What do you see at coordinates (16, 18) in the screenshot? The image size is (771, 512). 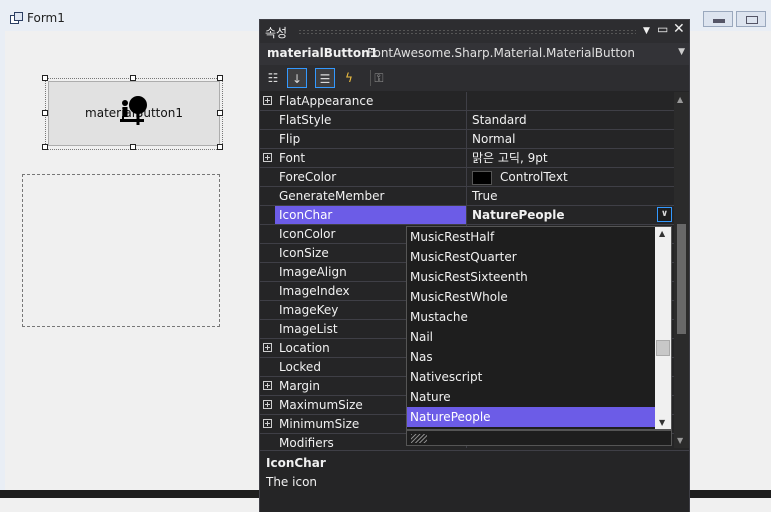 I see `form-icon` at bounding box center [16, 18].